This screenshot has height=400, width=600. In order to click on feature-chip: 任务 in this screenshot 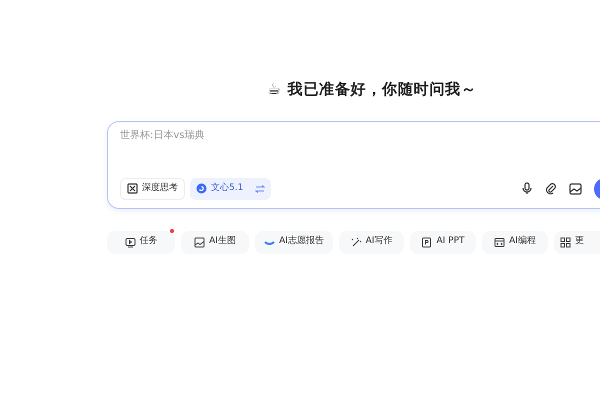, I will do `click(141, 242)`.